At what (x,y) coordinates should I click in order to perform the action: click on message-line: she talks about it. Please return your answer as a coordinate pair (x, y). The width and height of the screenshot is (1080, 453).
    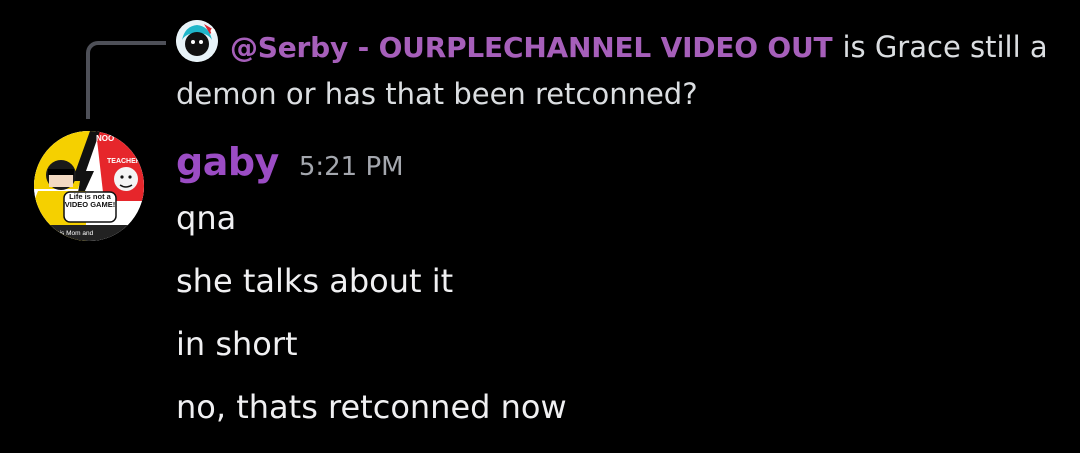
    Looking at the image, I should click on (314, 281).